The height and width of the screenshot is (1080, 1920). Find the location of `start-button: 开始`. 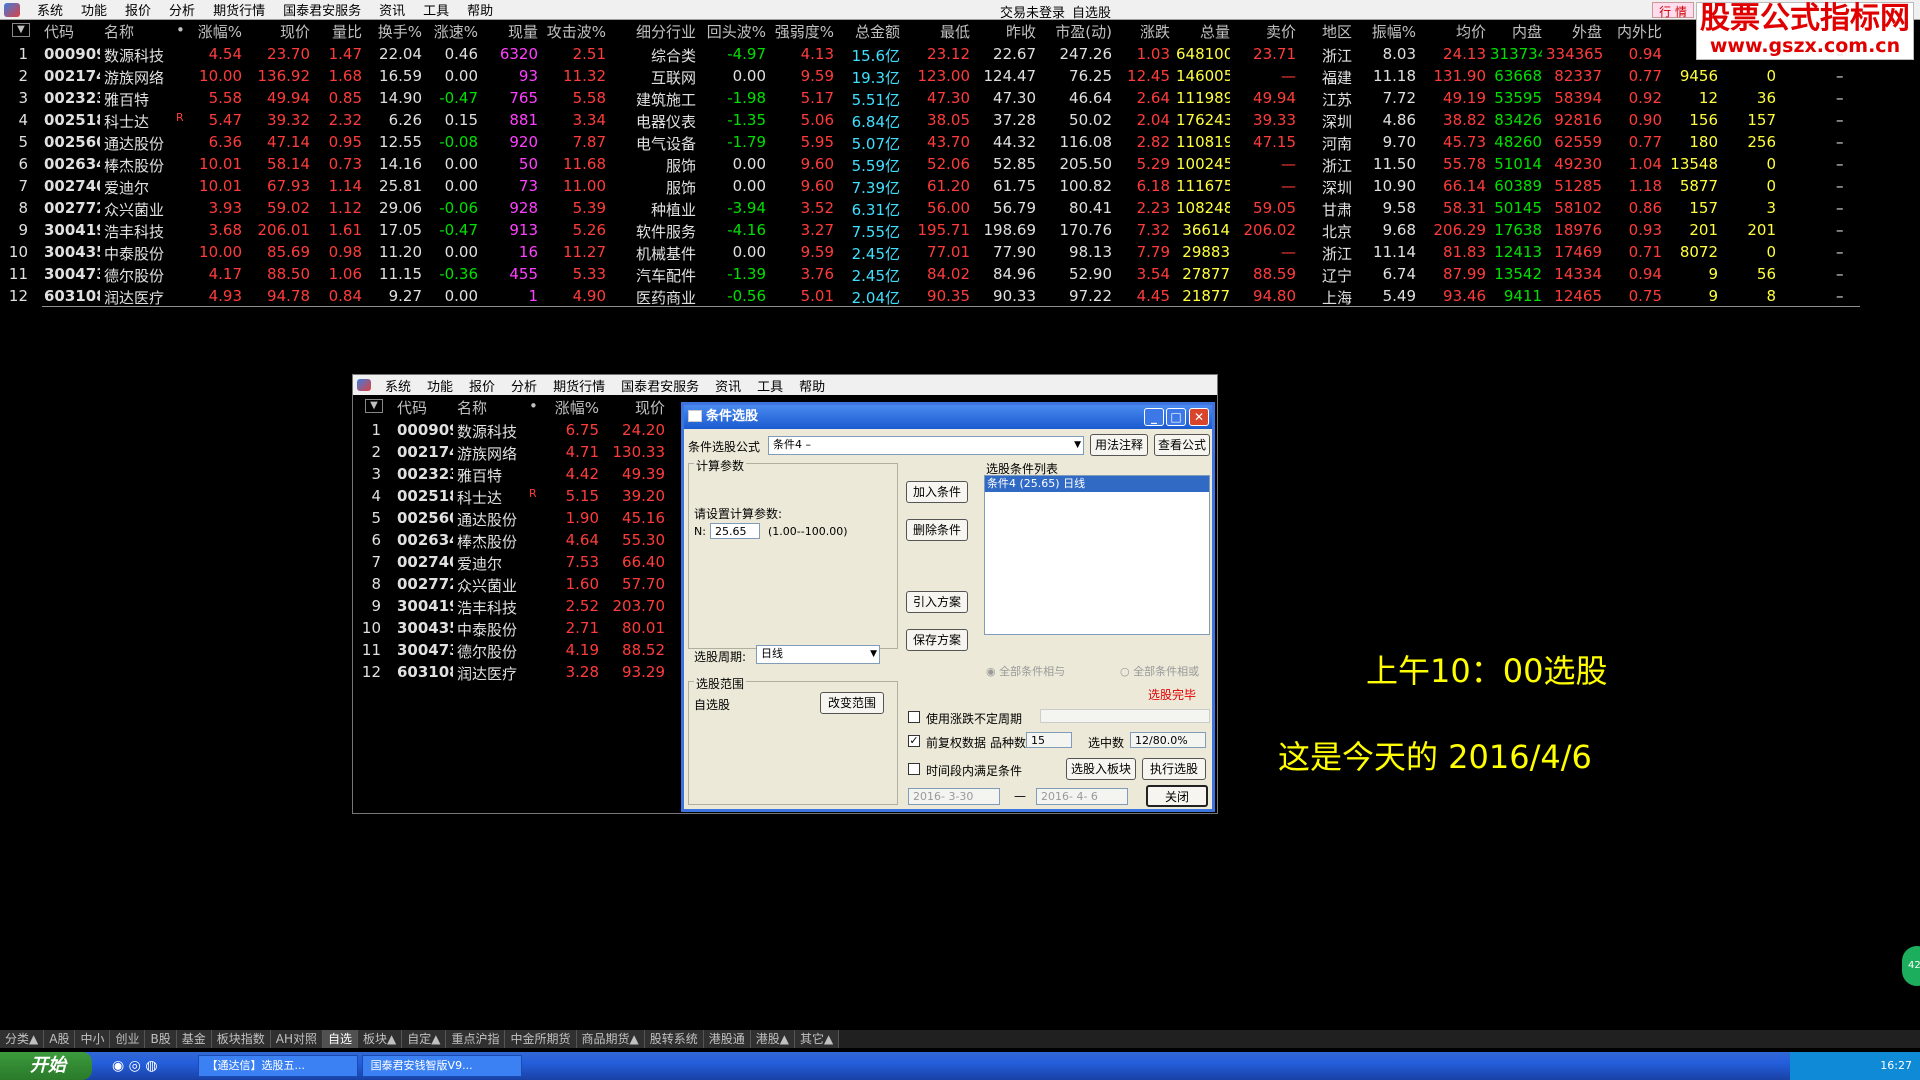

start-button: 开始 is located at coordinates (46, 1066).